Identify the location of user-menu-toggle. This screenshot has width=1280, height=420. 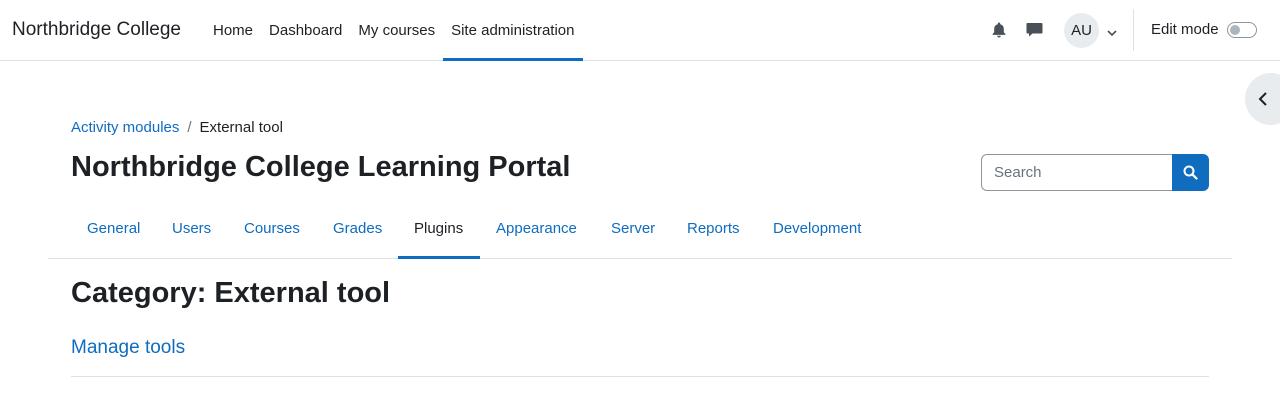
(1112, 31).